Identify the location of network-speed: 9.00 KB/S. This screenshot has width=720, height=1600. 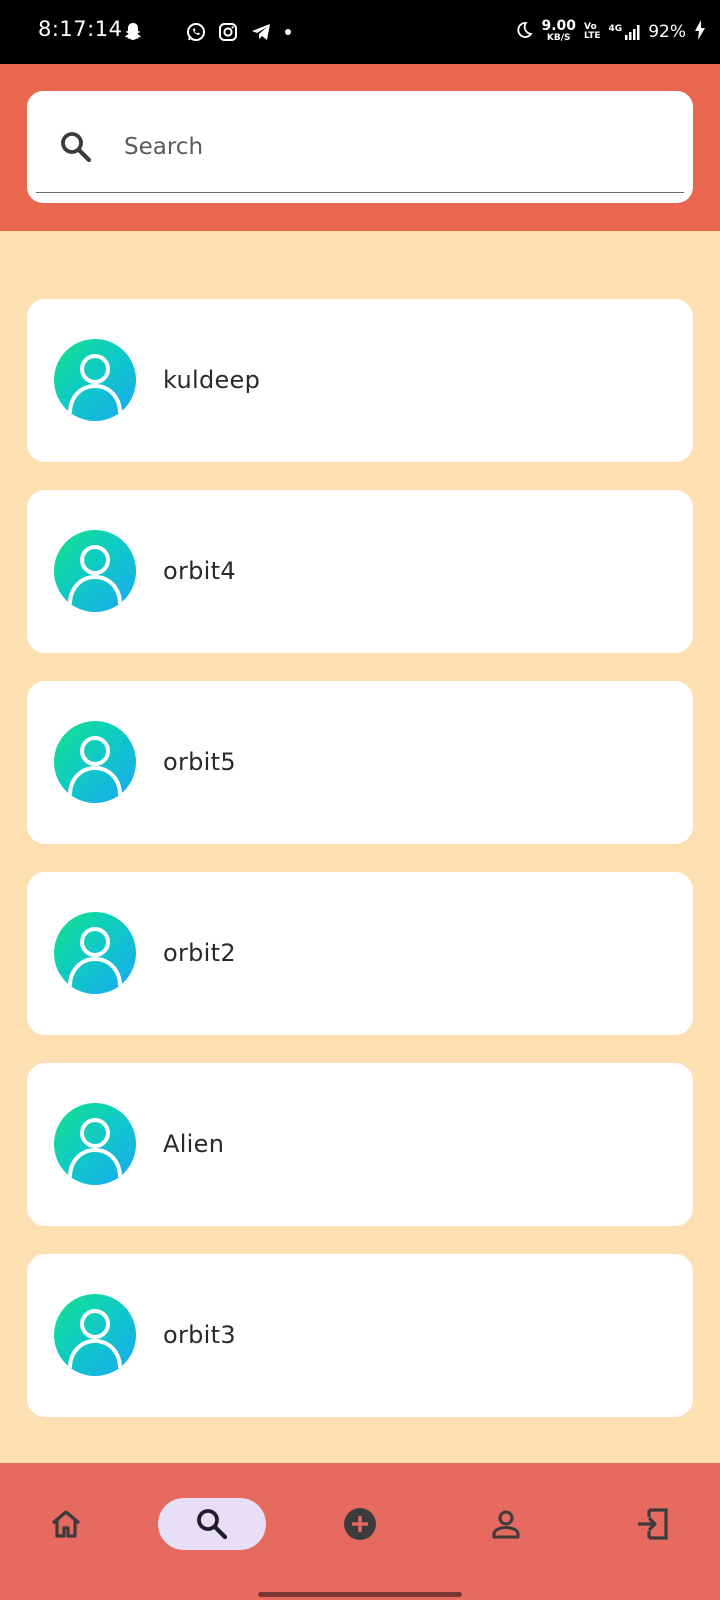
(558, 31).